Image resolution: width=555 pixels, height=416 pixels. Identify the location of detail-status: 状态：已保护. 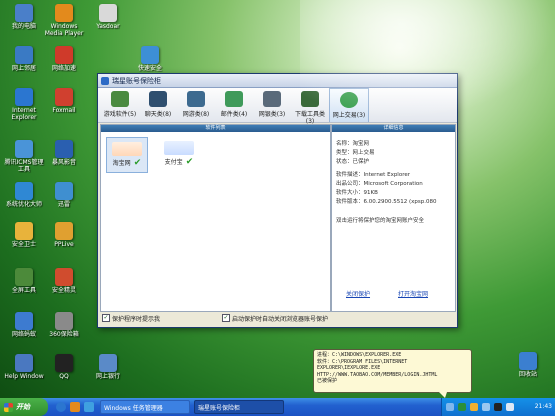
(353, 162).